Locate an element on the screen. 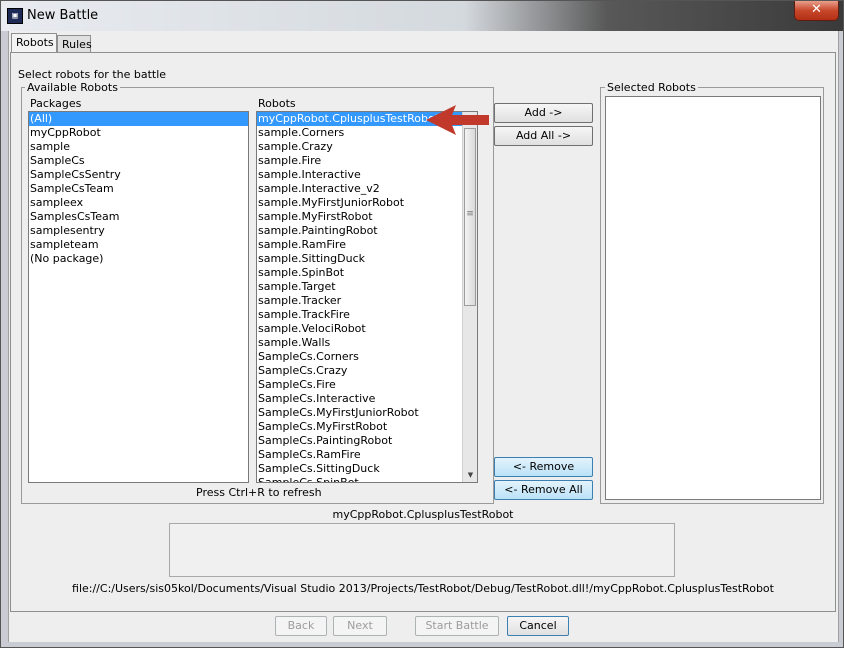 Image resolution: width=844 pixels, height=648 pixels. remove-button: <- Remove is located at coordinates (543, 467).